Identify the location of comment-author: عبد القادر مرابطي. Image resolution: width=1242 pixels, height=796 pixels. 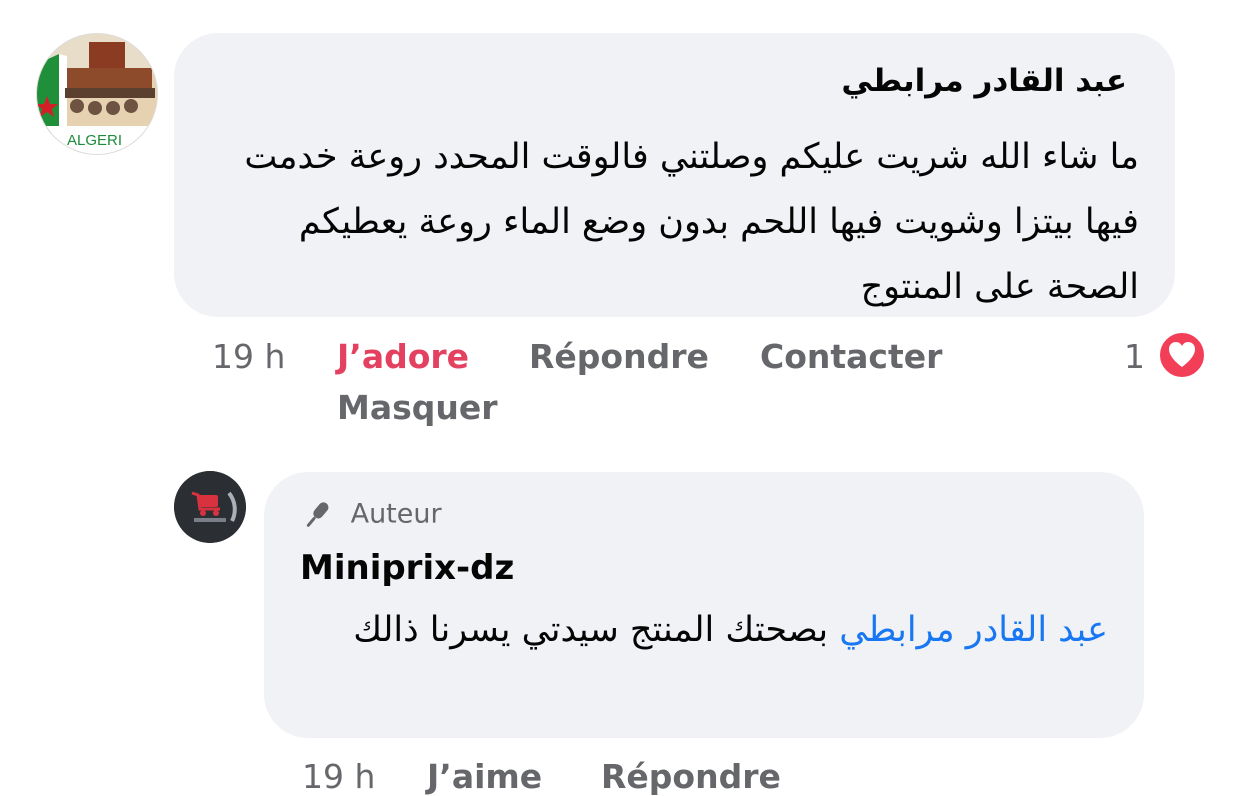
(984, 81).